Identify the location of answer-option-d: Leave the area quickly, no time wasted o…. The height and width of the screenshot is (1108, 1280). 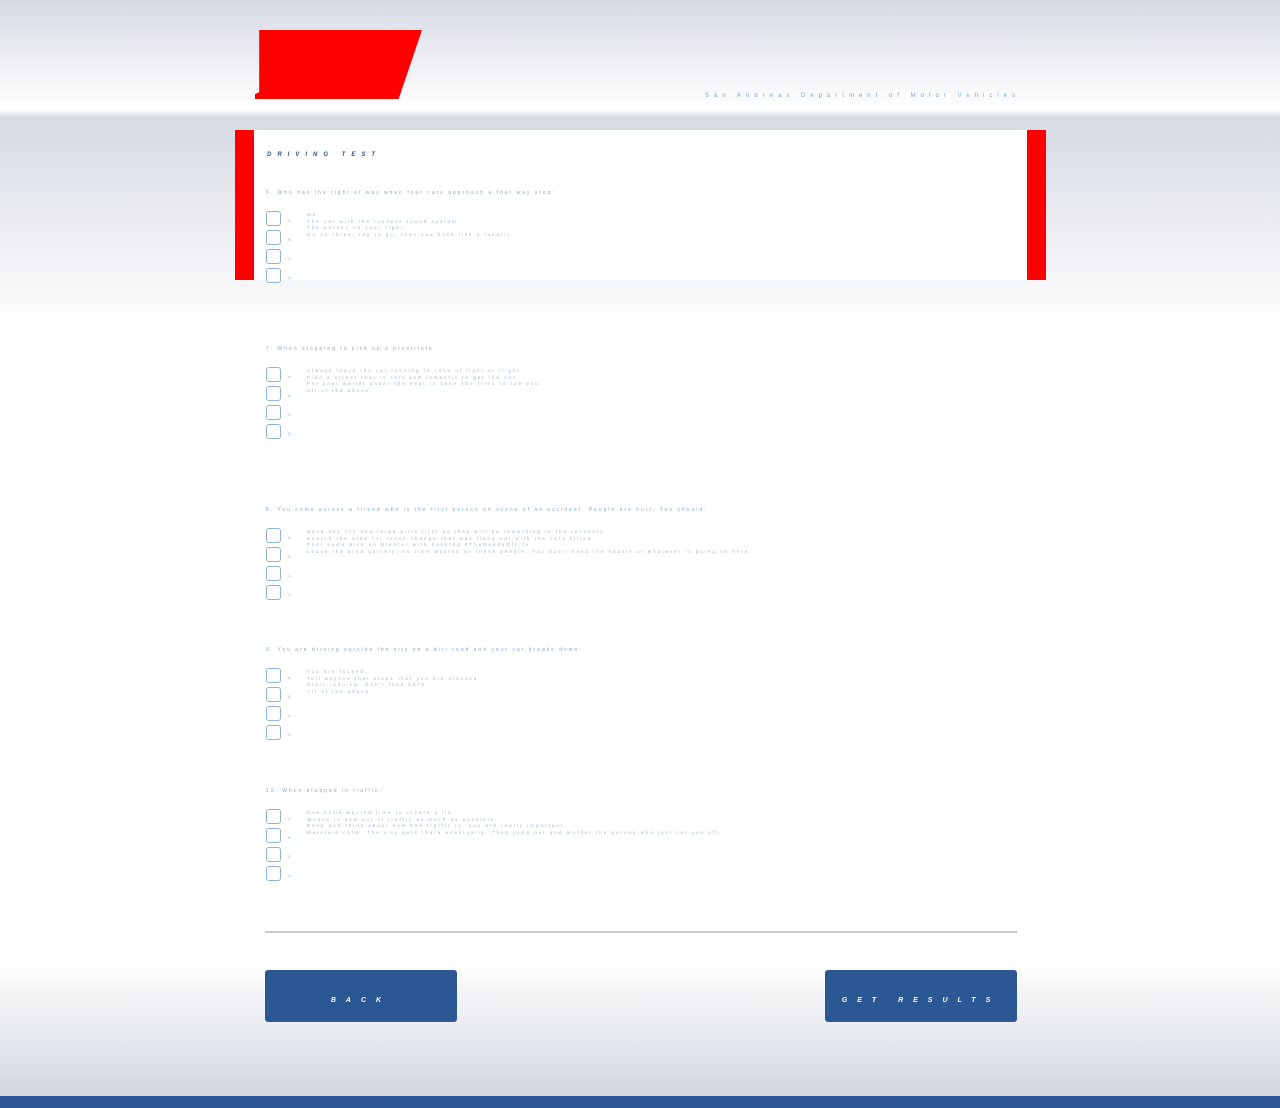
(530, 551).